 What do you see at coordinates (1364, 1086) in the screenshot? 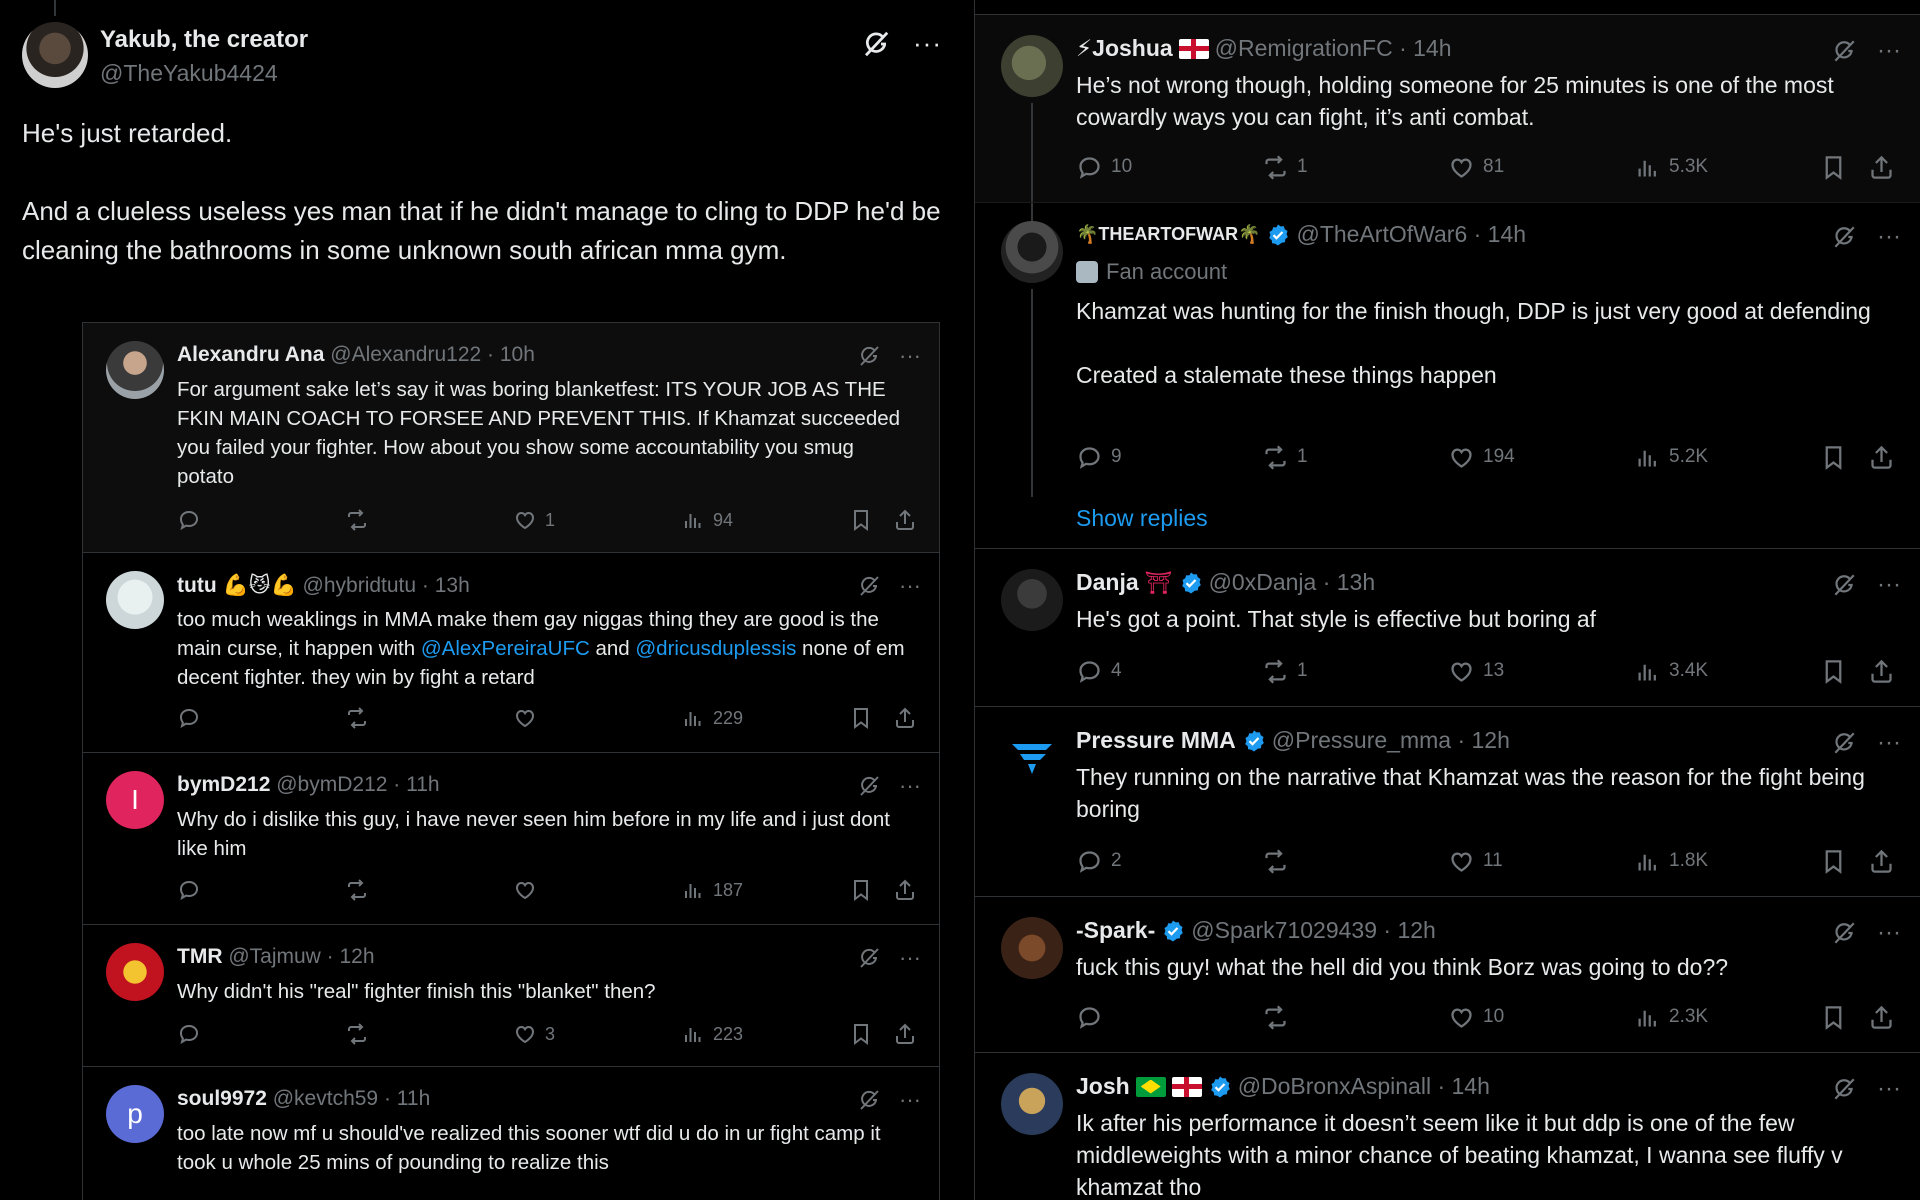
I see `author-handle-time: @DoBronxAspinall · 14h` at bounding box center [1364, 1086].